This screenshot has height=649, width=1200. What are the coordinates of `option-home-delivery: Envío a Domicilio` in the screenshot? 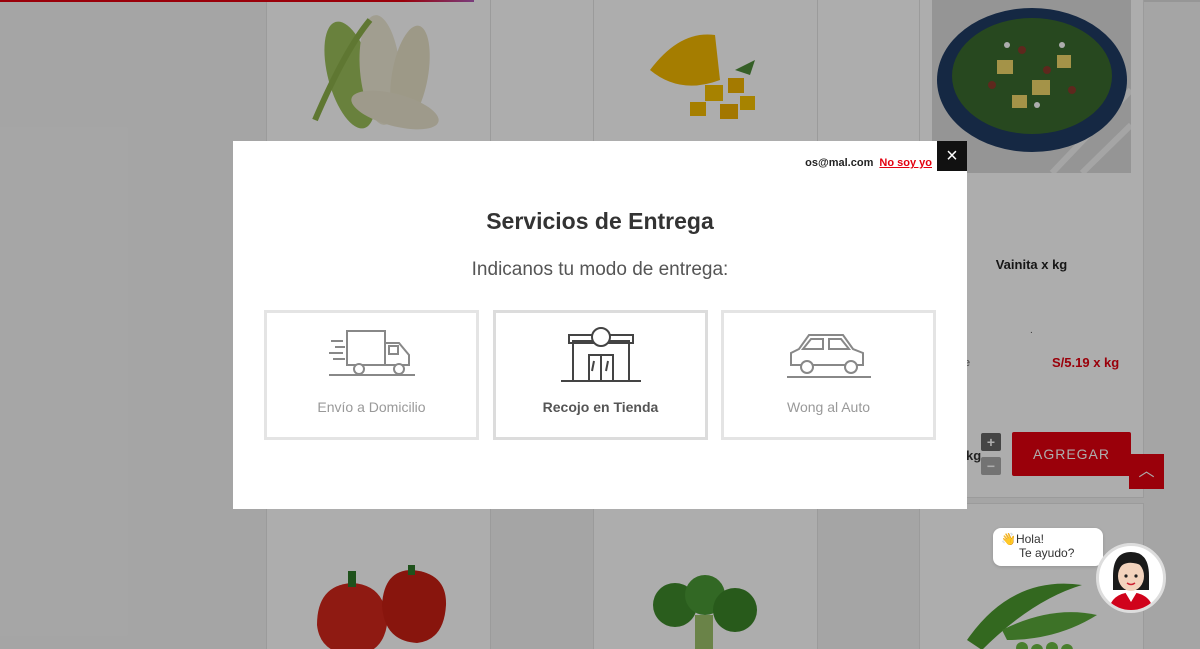 It's located at (371, 375).